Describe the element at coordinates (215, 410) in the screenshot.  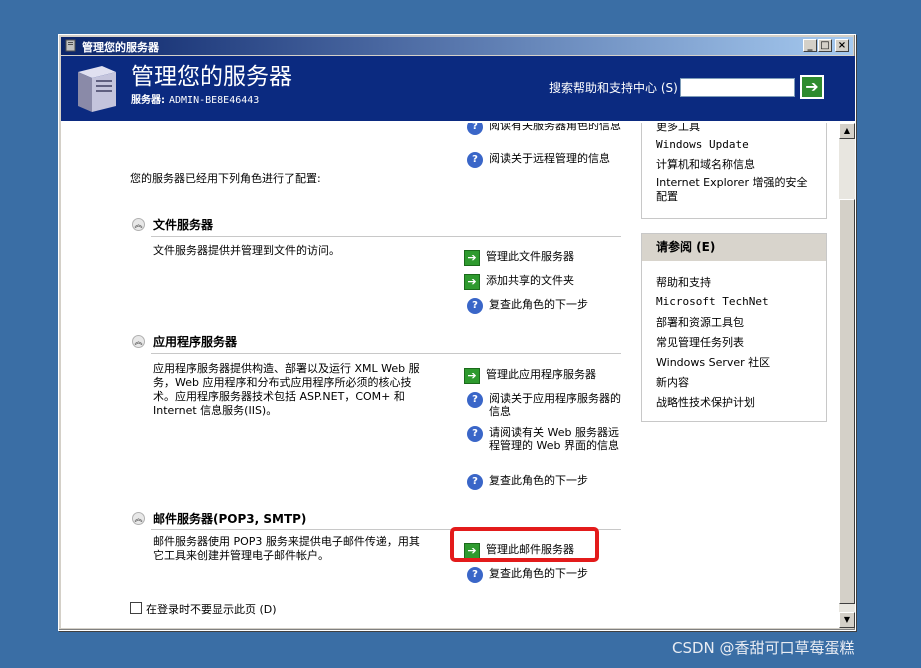
I see `desc-line: Internet 信息服务(IIS)。` at that location.